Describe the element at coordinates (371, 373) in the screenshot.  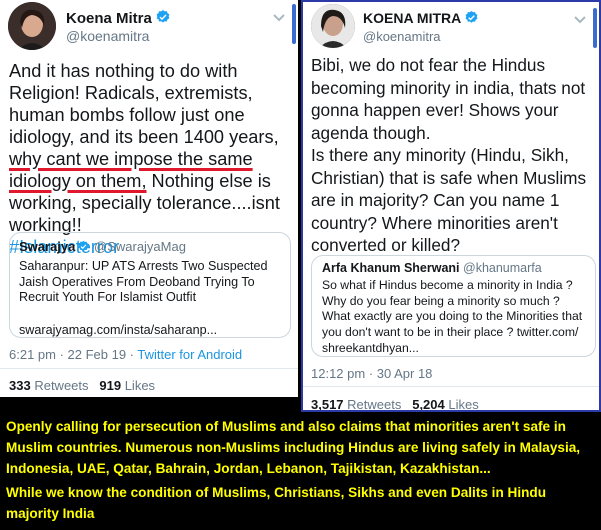
I see `tweet-timestamp: 12:12 pm · 30 Apr 18` at that location.